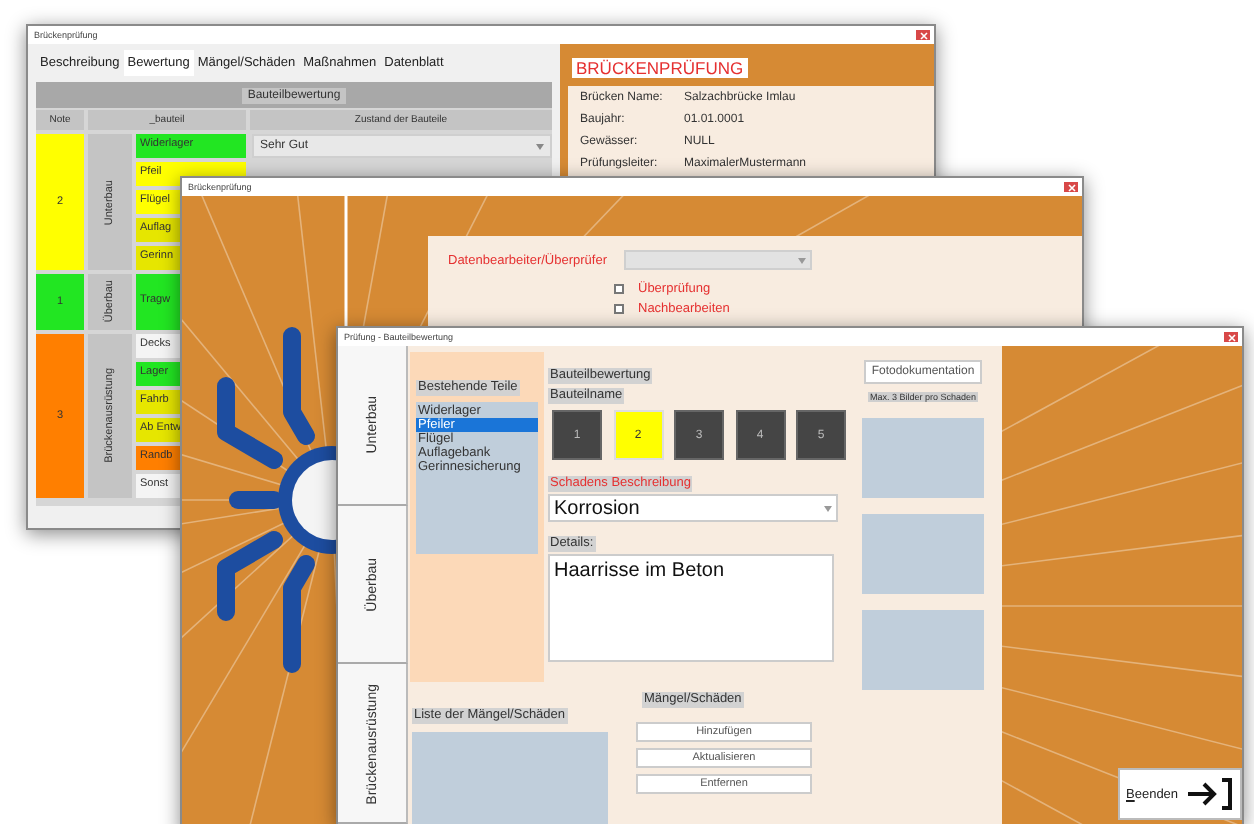  Describe the element at coordinates (691, 608) in the screenshot. I see `details-field: Haarrisse im Beton` at that location.